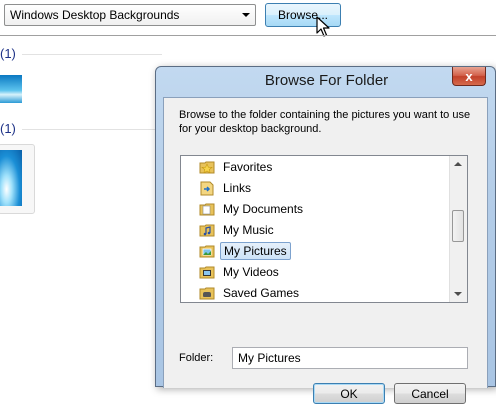  What do you see at coordinates (248, 167) in the screenshot?
I see `tree-item-label: Favorites` at bounding box center [248, 167].